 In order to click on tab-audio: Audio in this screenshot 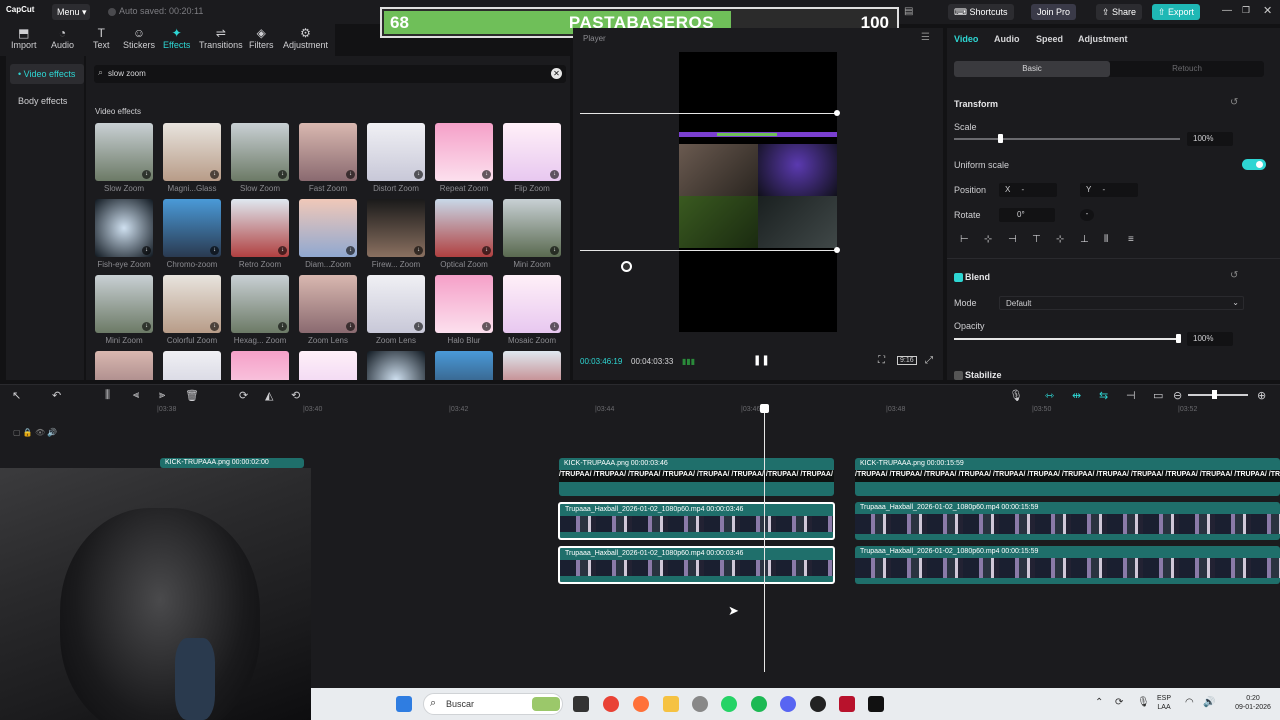, I will do `click(1007, 39)`.